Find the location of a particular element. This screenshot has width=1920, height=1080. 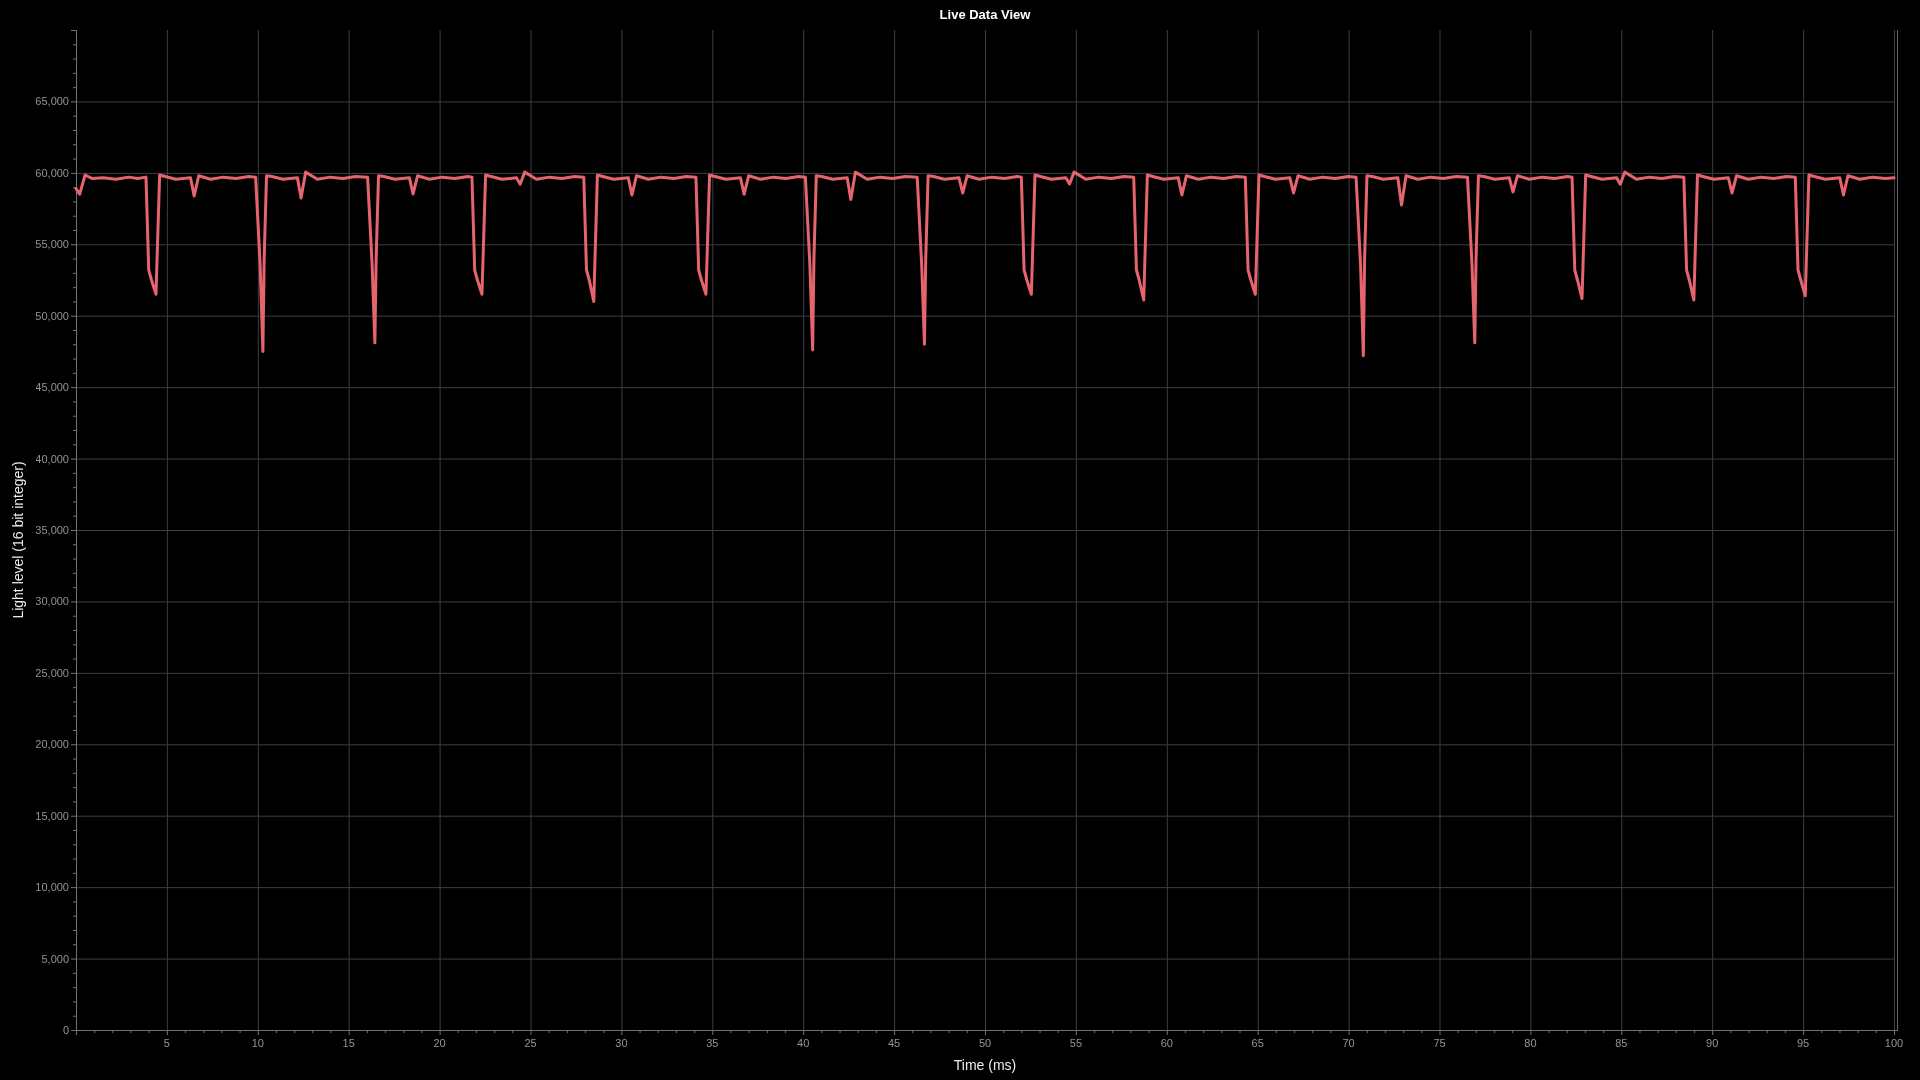

x-tick-label: 10 is located at coordinates (257, 1043).